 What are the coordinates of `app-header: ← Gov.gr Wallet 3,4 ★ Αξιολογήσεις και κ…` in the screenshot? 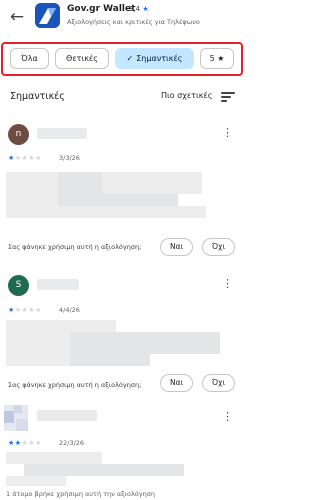 It's located at (123, 20).